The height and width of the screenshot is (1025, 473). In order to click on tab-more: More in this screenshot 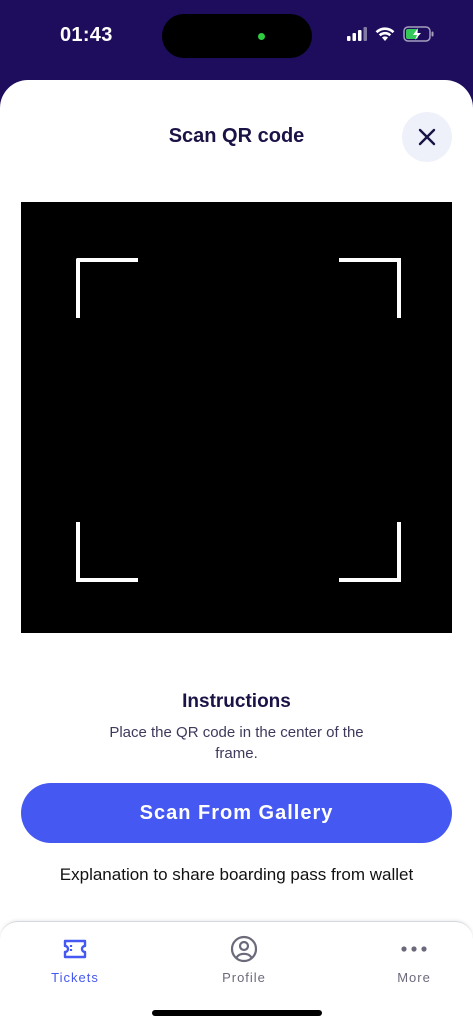, I will do `click(413, 959)`.